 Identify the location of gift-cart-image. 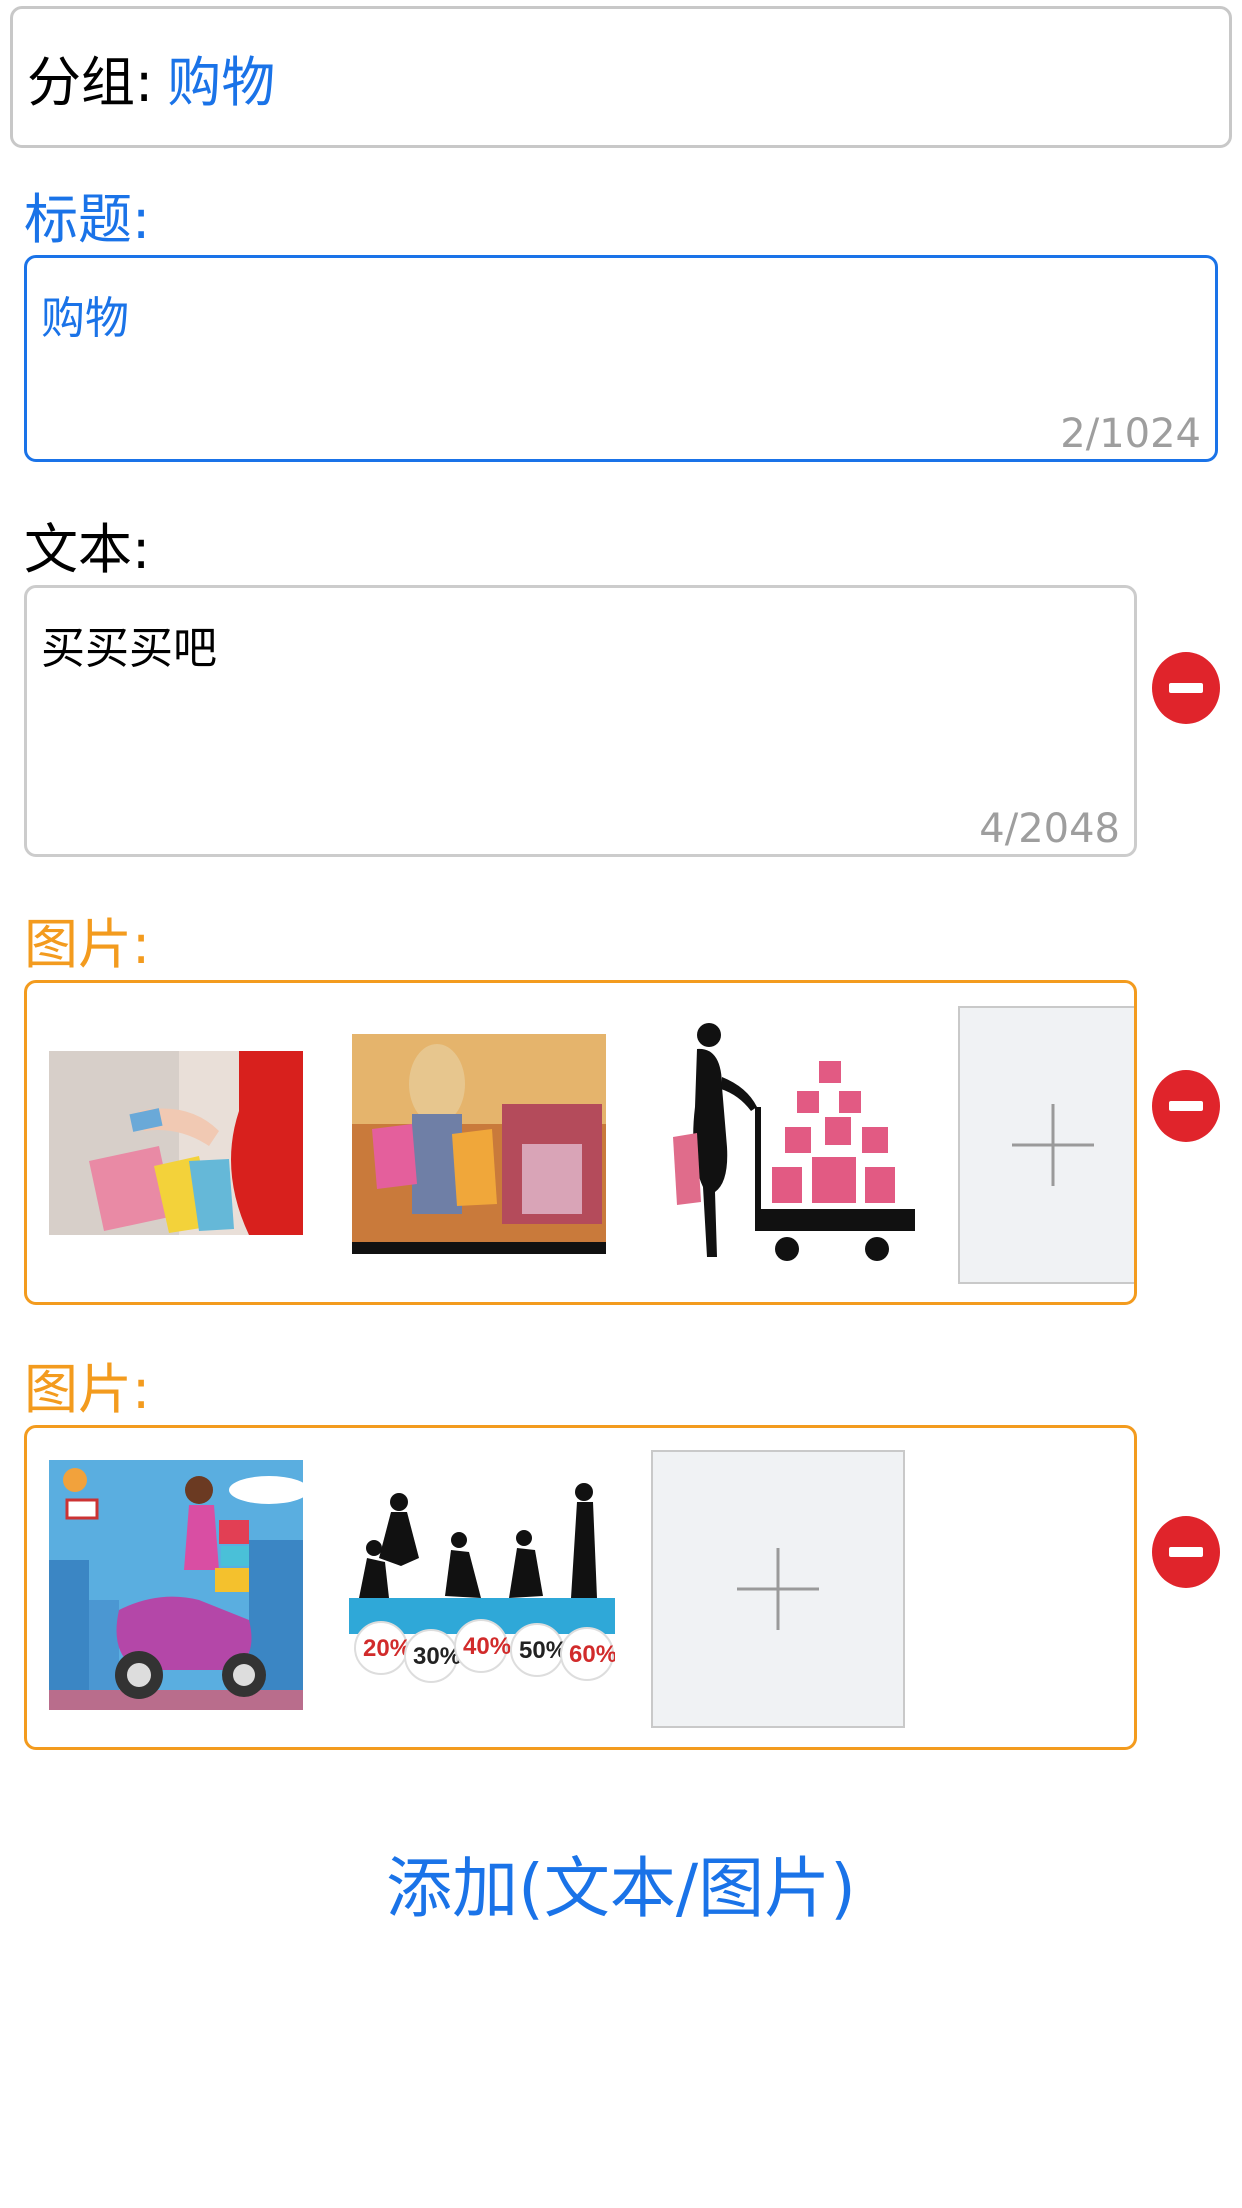
(797, 1148).